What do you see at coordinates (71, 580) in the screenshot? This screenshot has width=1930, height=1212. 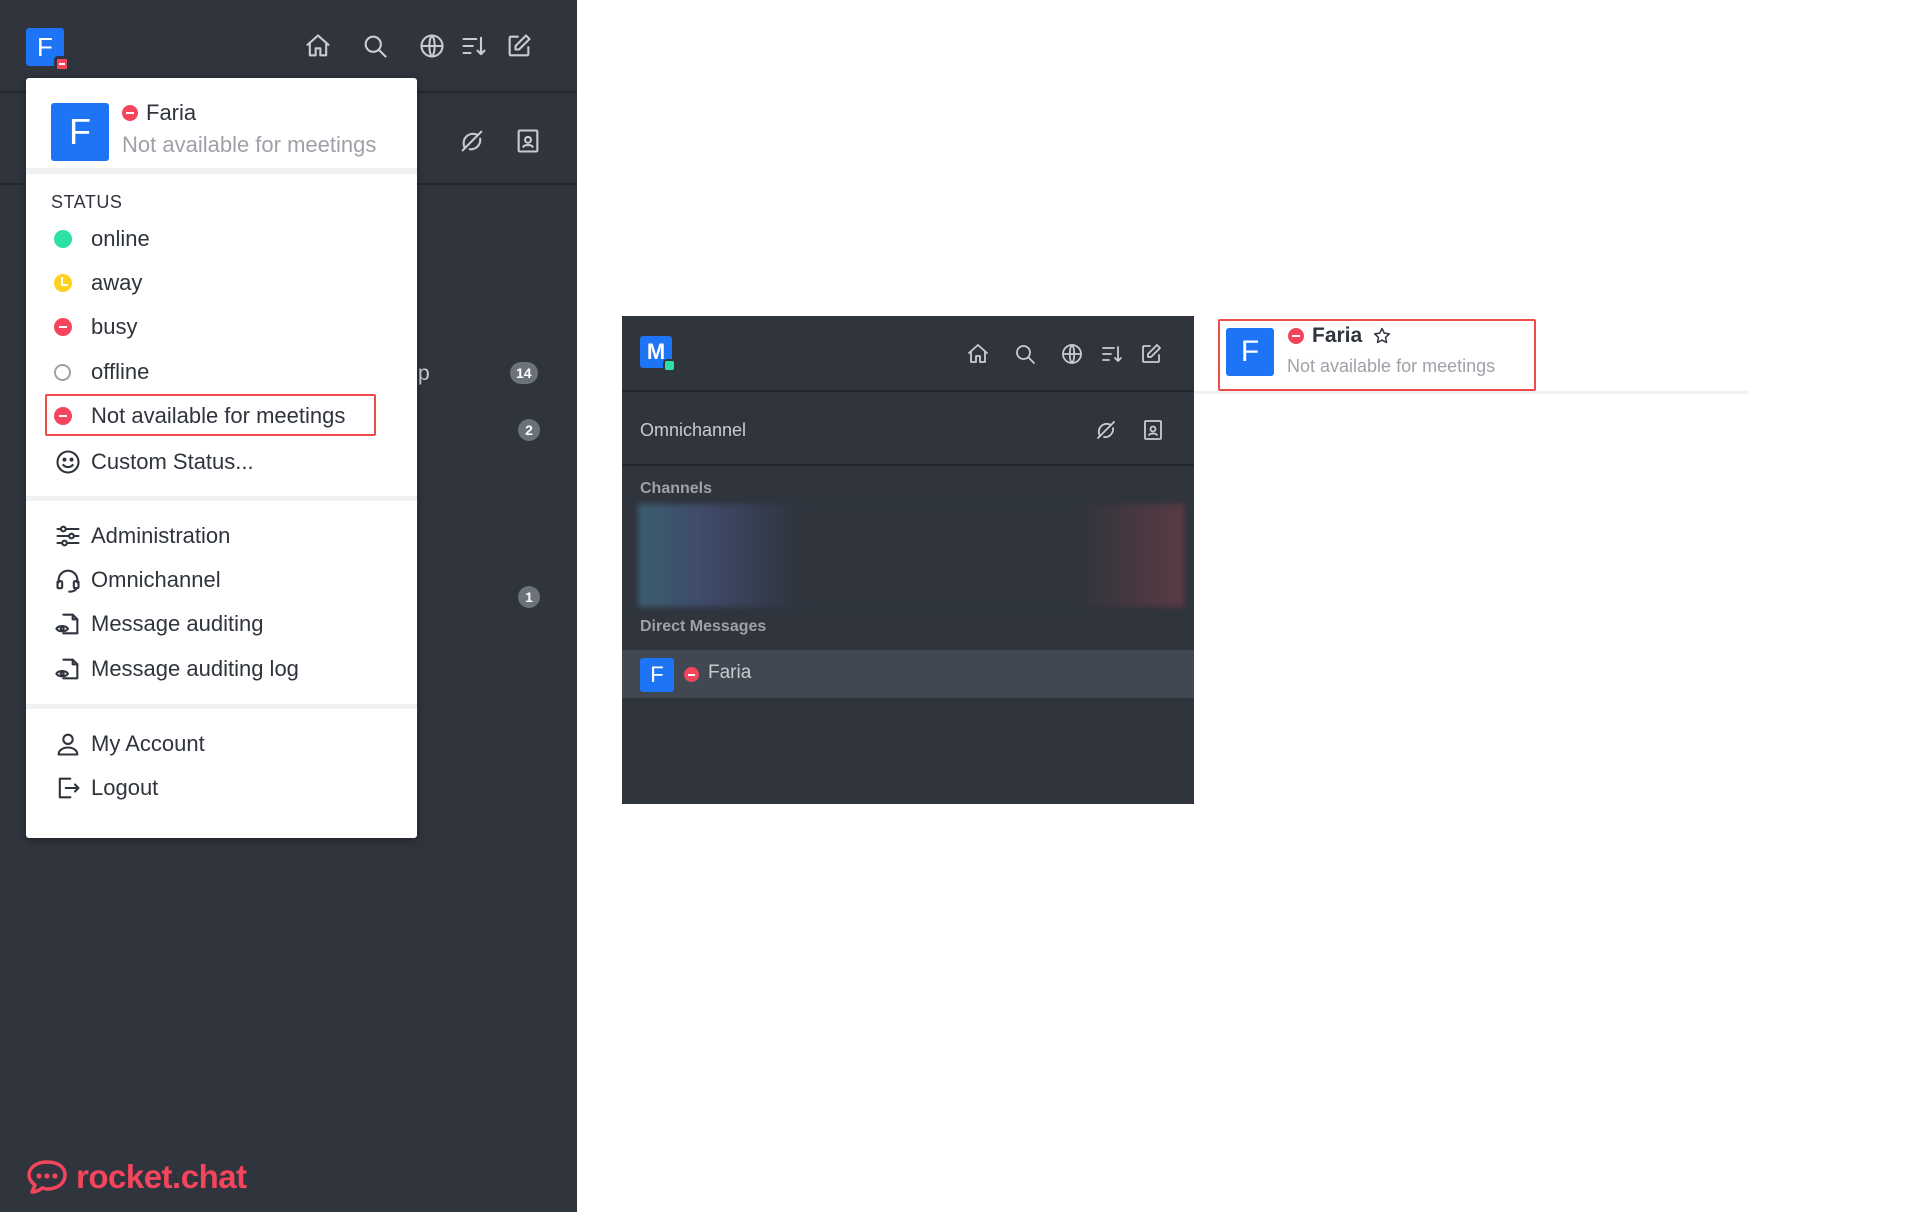 I see `headset-icon` at bounding box center [71, 580].